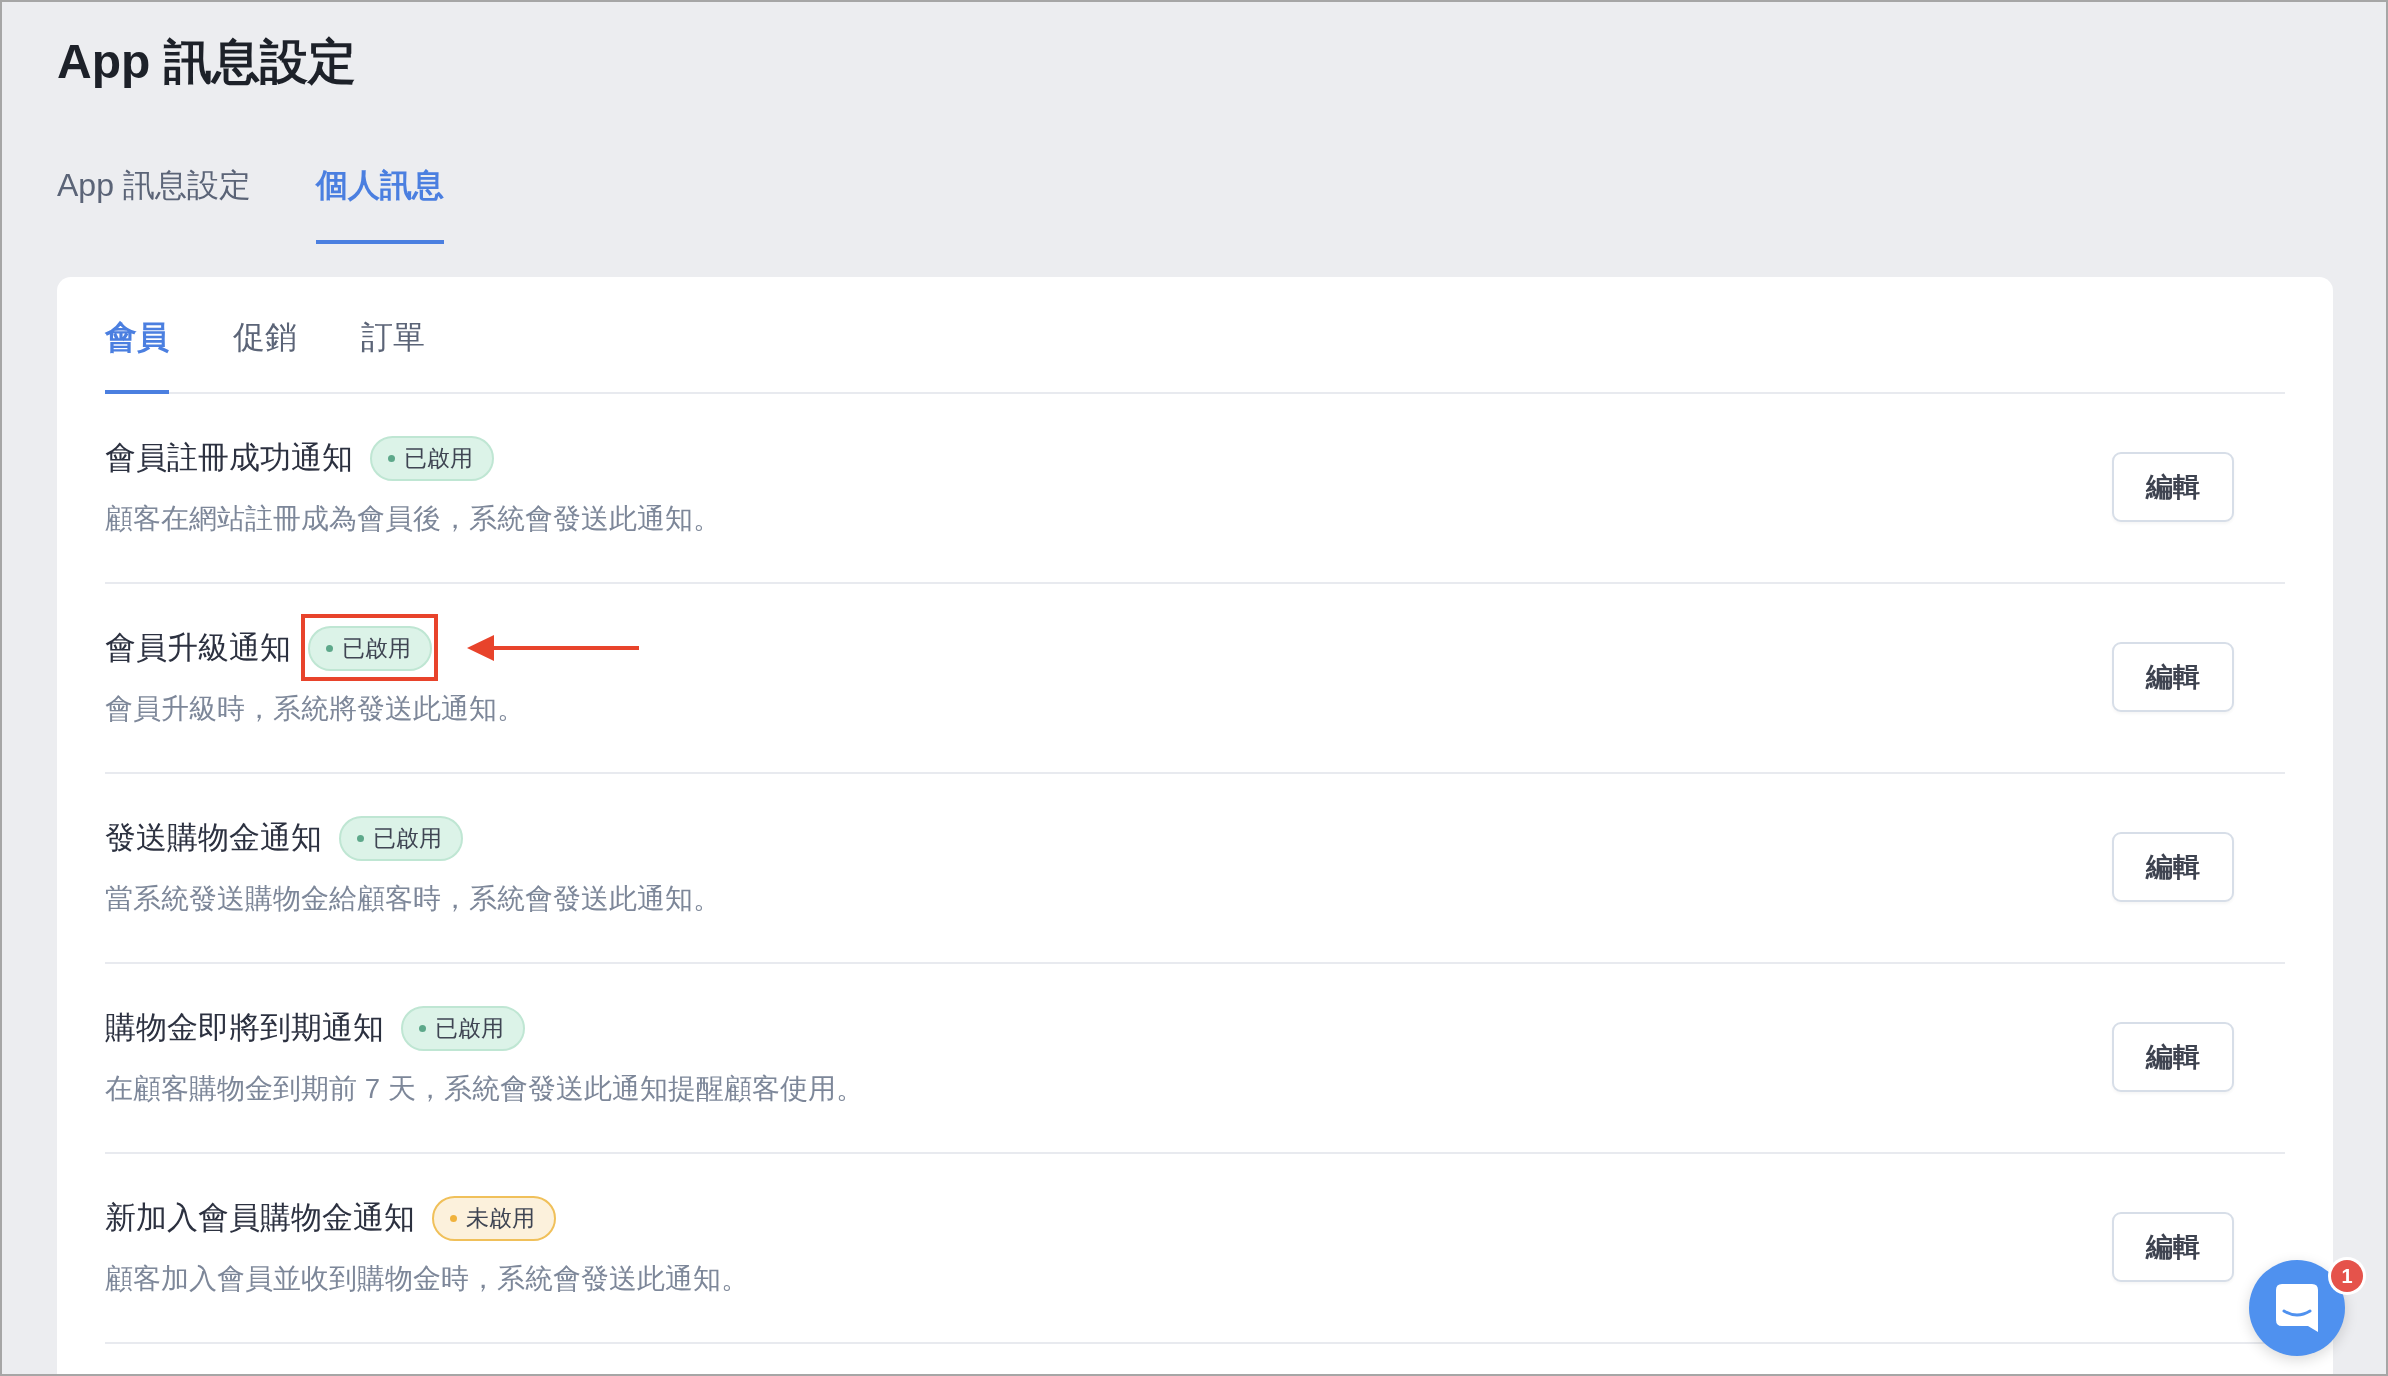  I want to click on status-label: 未啟用, so click(500, 1218).